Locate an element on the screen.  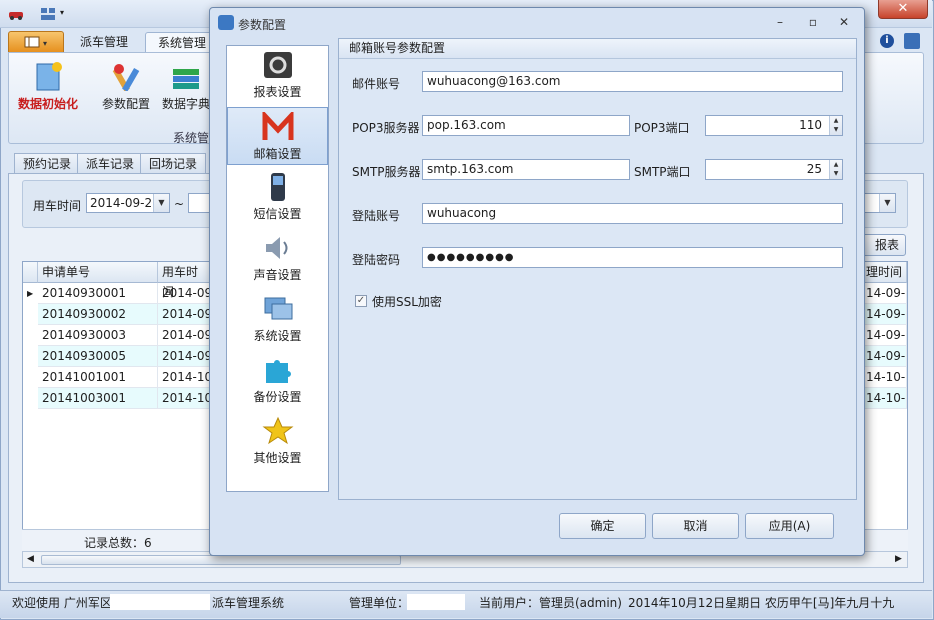
tools-icon is located at coordinates (126, 76).